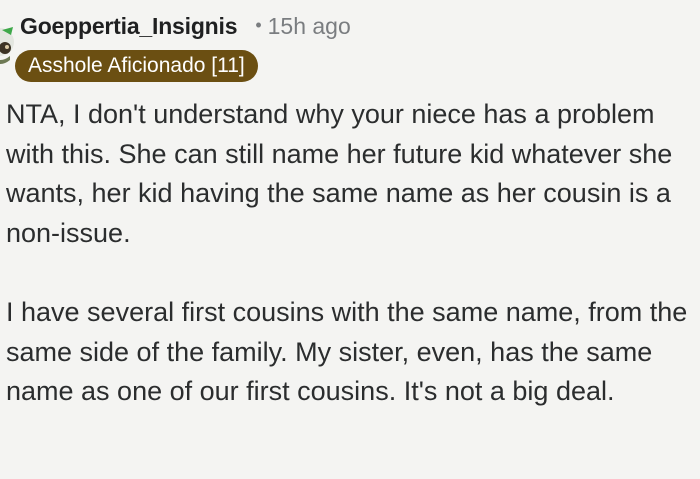 Image resolution: width=700 pixels, height=479 pixels. I want to click on username-link: Goeppertia_Insignis, so click(129, 26).